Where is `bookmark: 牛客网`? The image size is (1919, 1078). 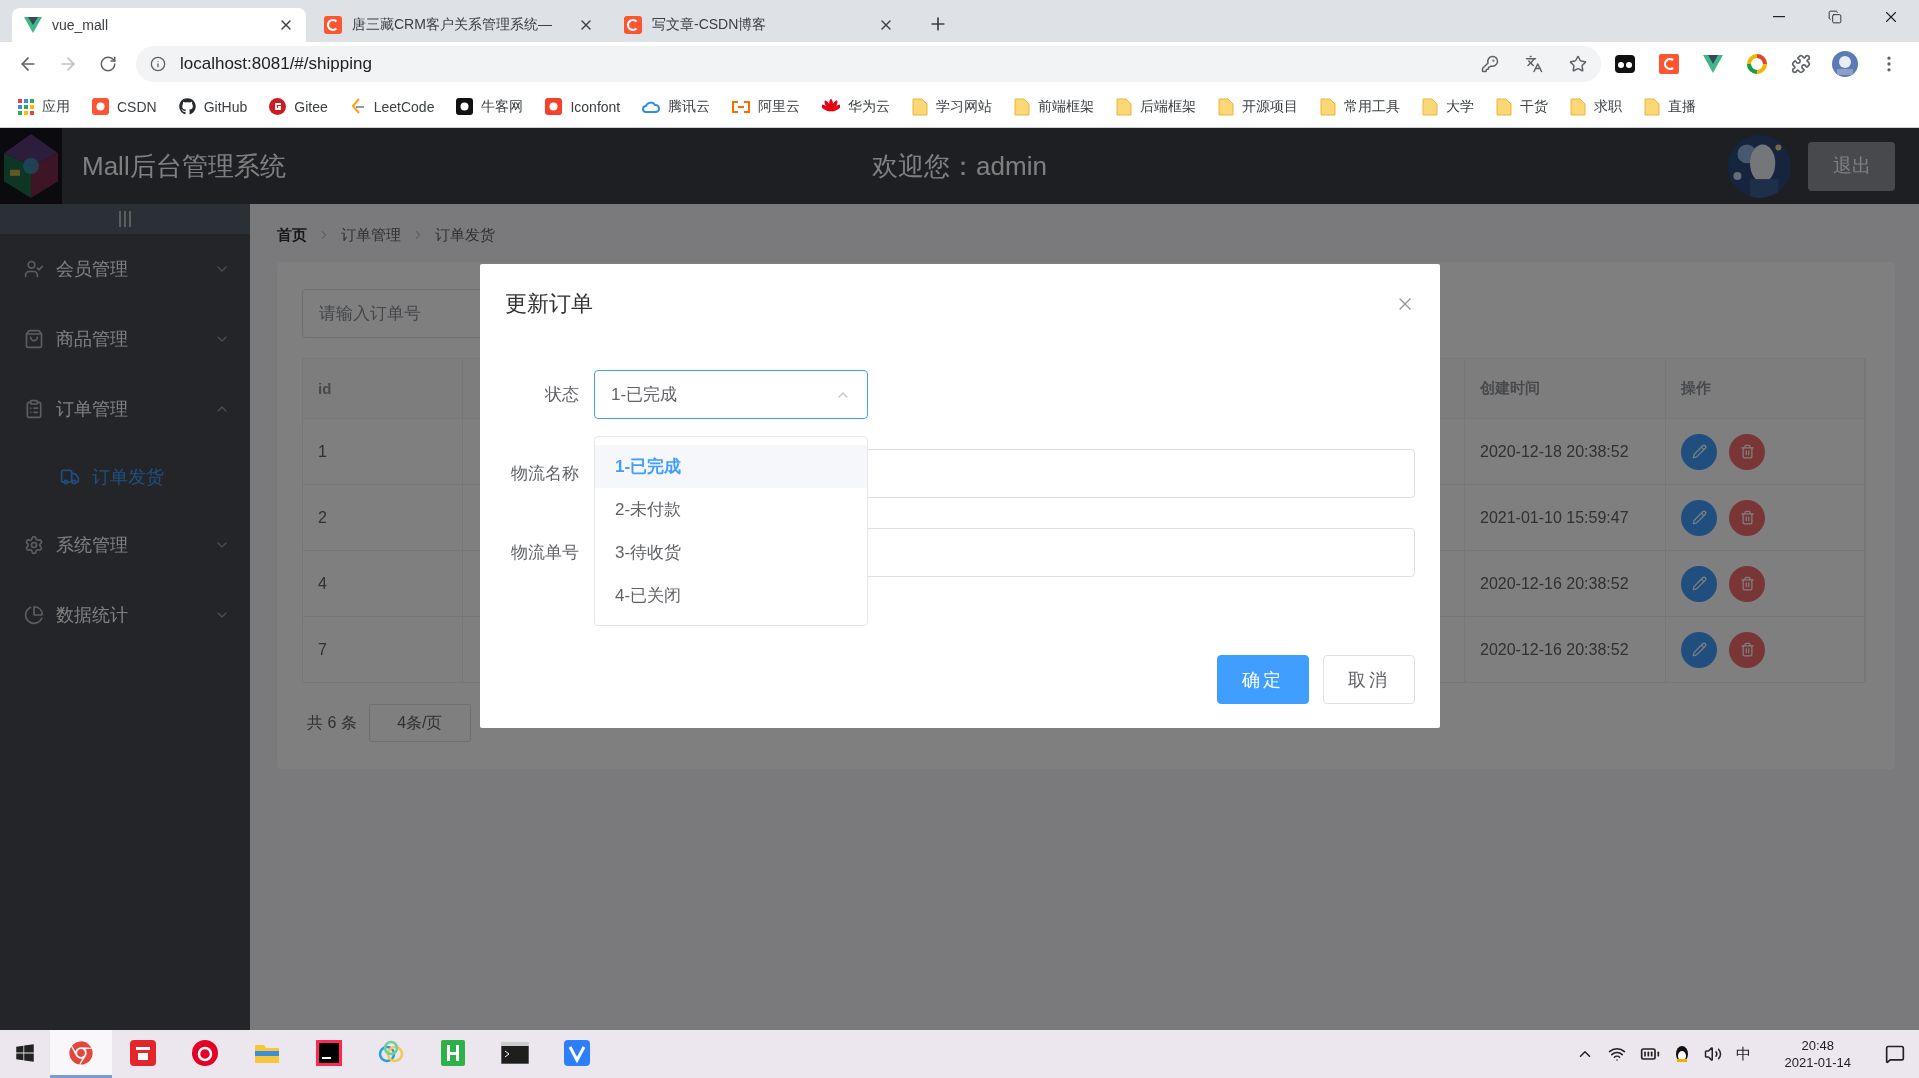 bookmark: 牛客网 is located at coordinates (490, 106).